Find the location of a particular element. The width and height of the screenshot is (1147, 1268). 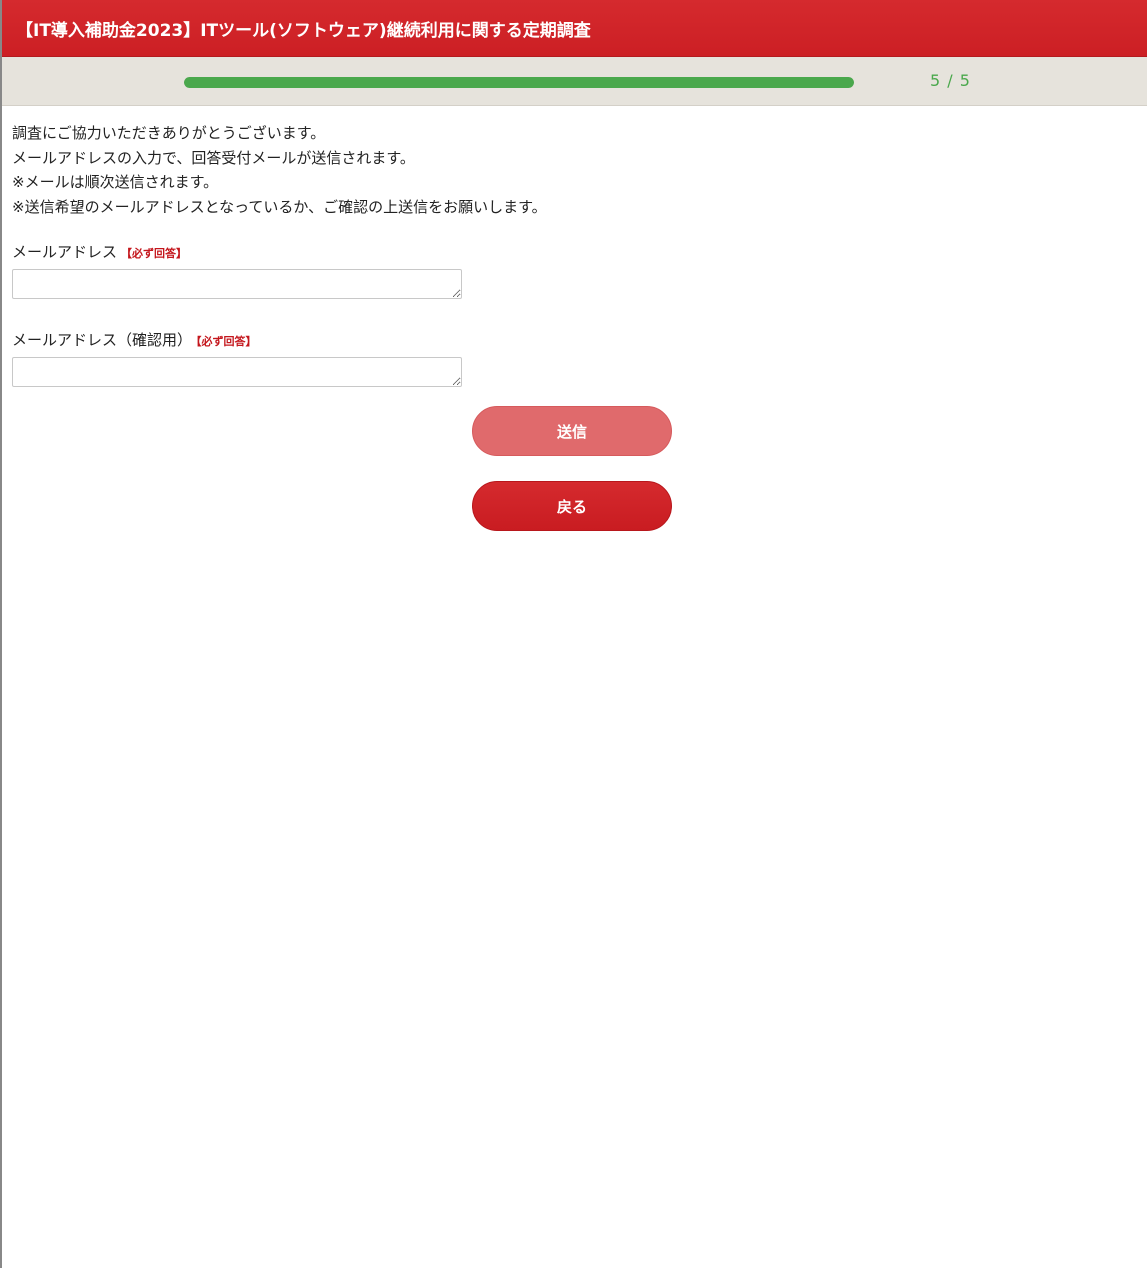

email-field is located at coordinates (237, 284).